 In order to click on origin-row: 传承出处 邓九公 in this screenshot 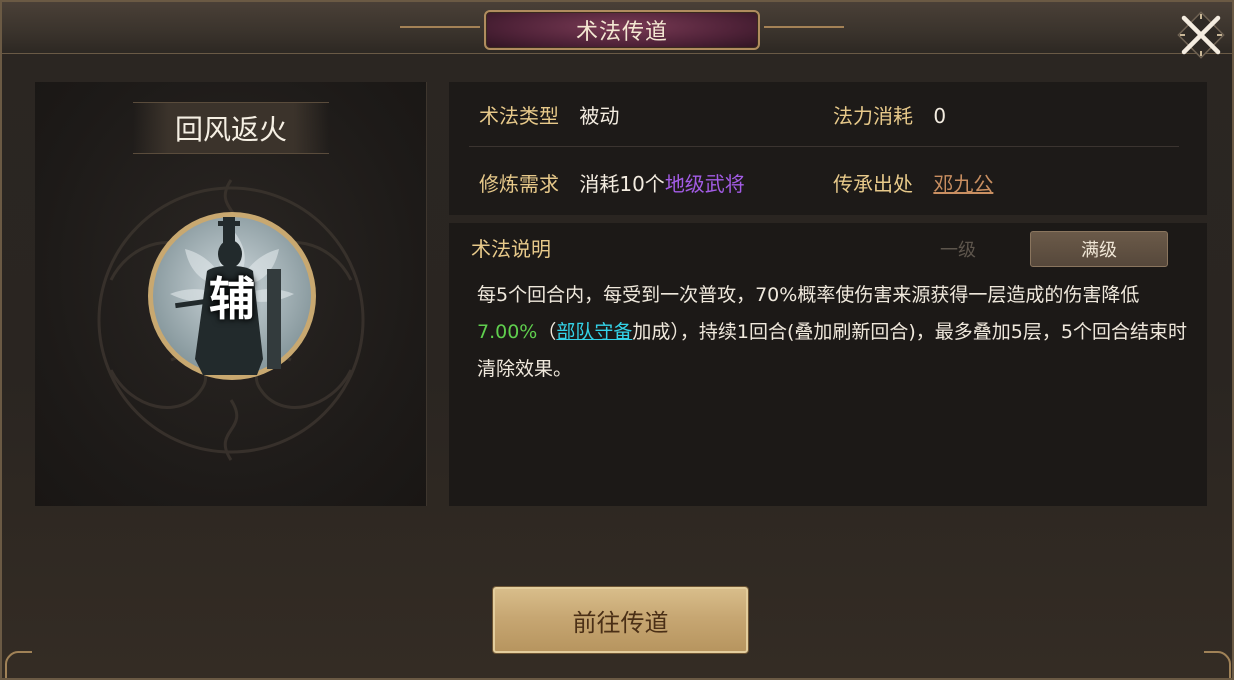, I will do `click(913, 182)`.